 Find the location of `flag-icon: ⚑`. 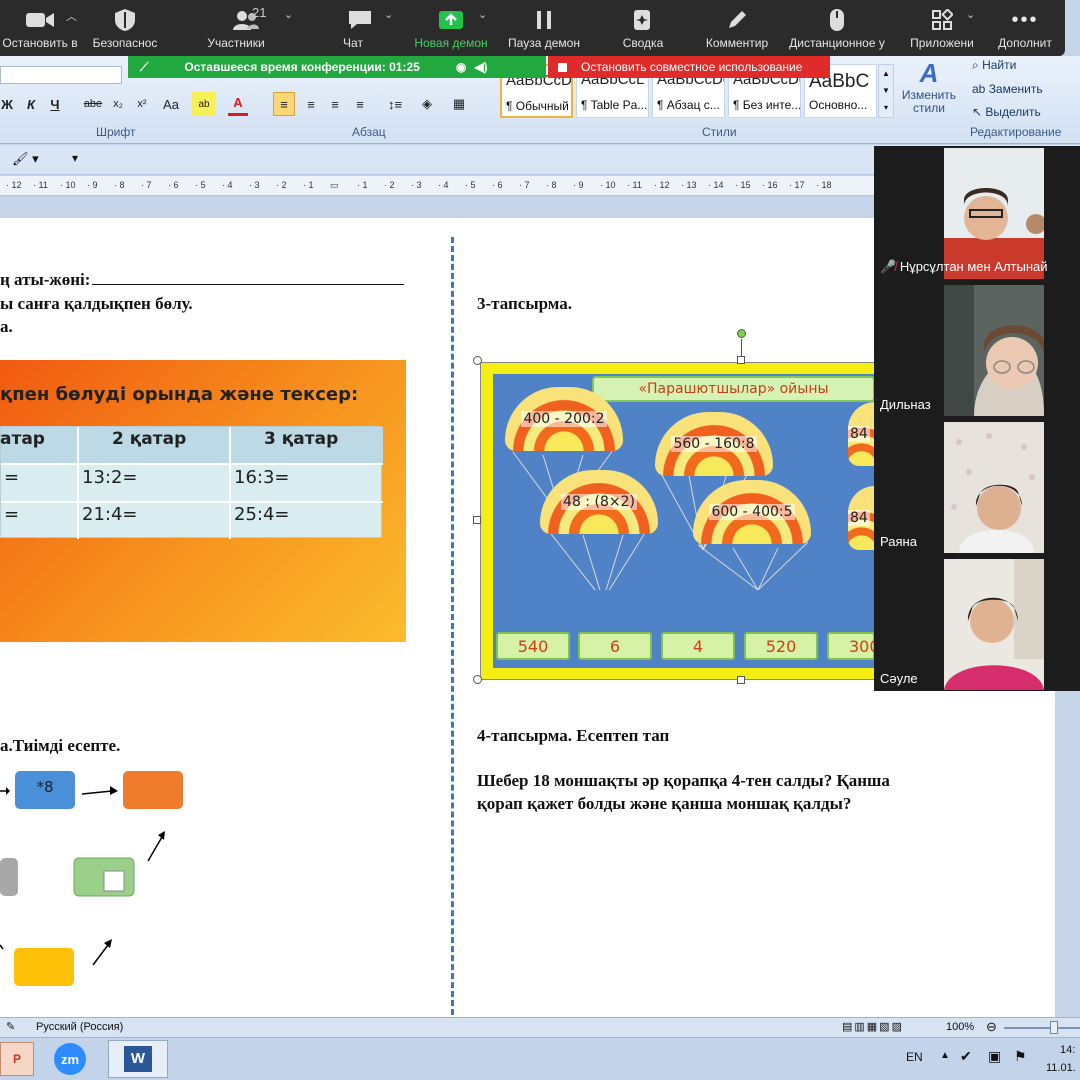

flag-icon: ⚑ is located at coordinates (1020, 1056).